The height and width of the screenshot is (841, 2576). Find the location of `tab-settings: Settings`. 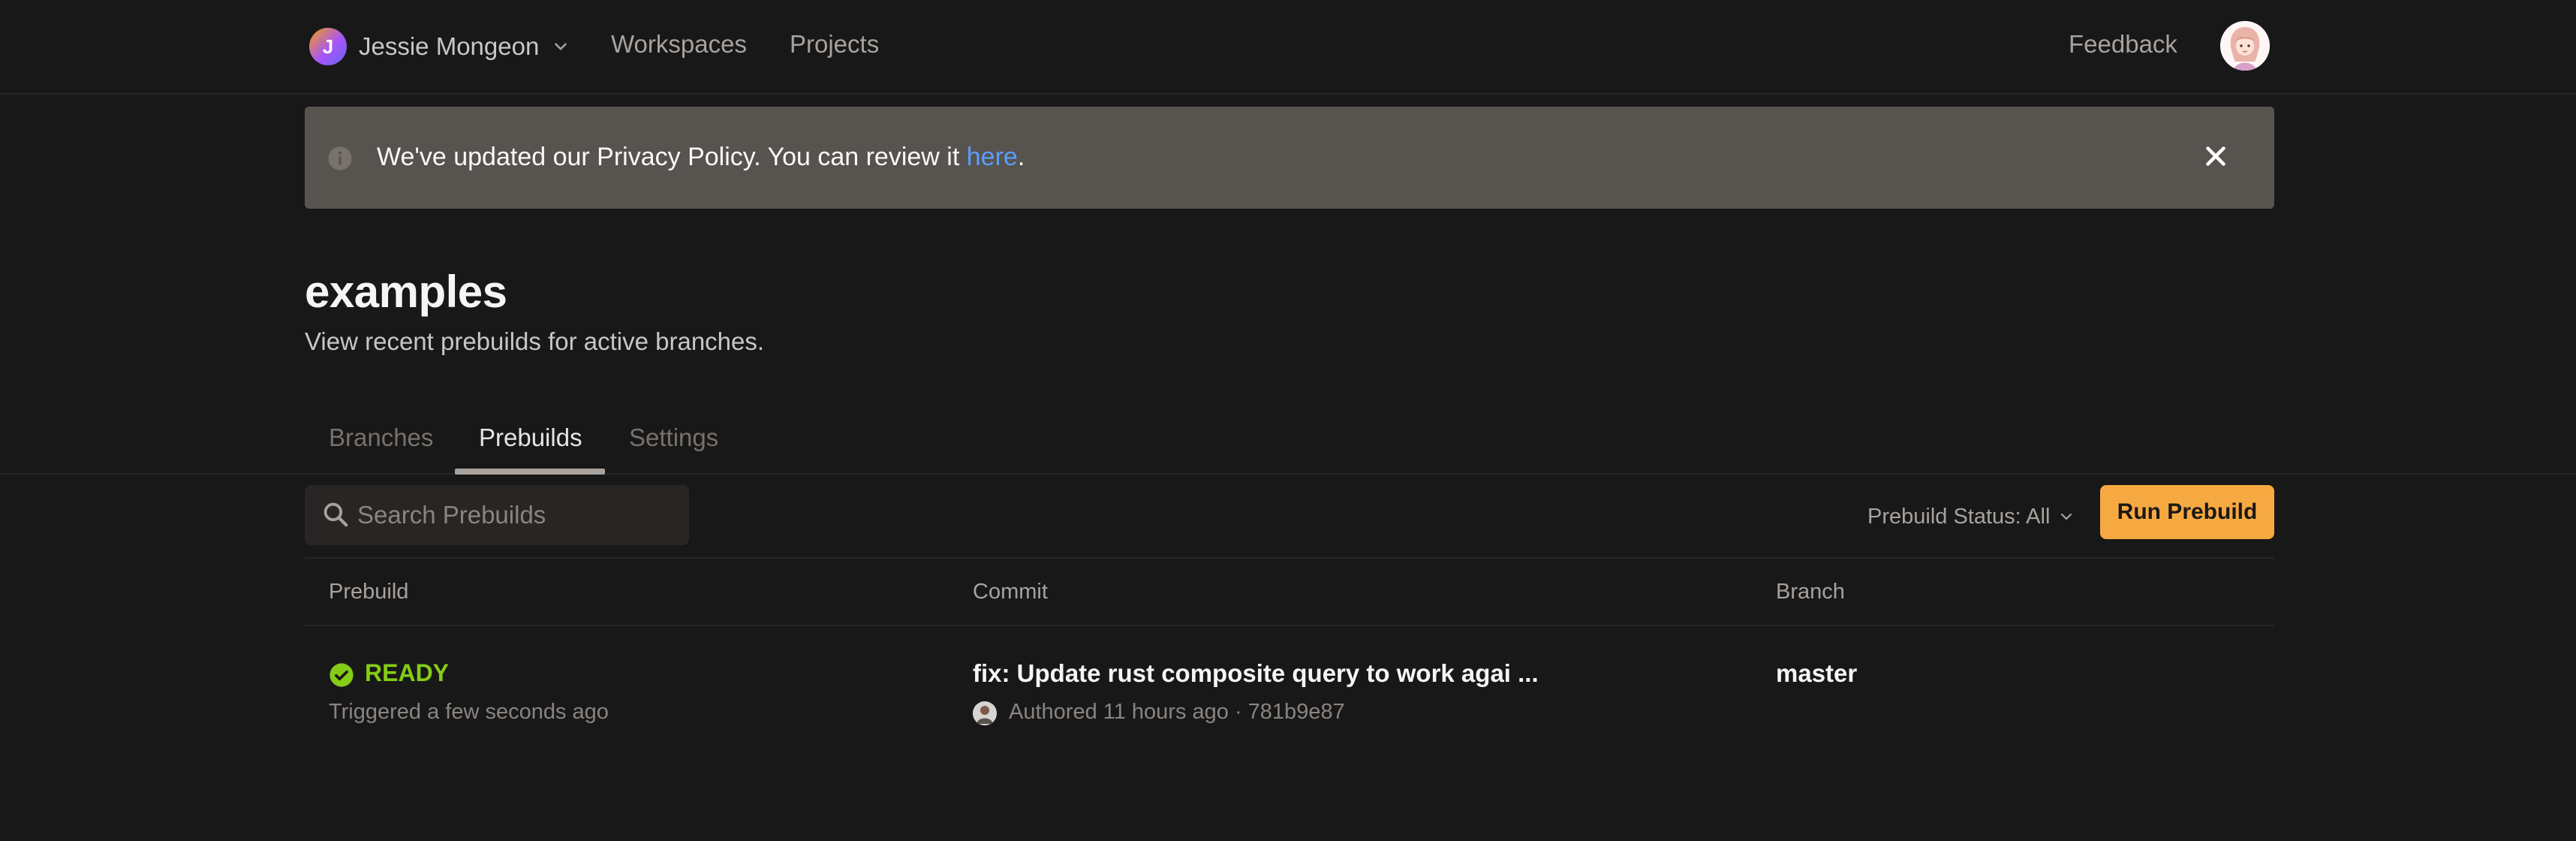

tab-settings: Settings is located at coordinates (673, 438).